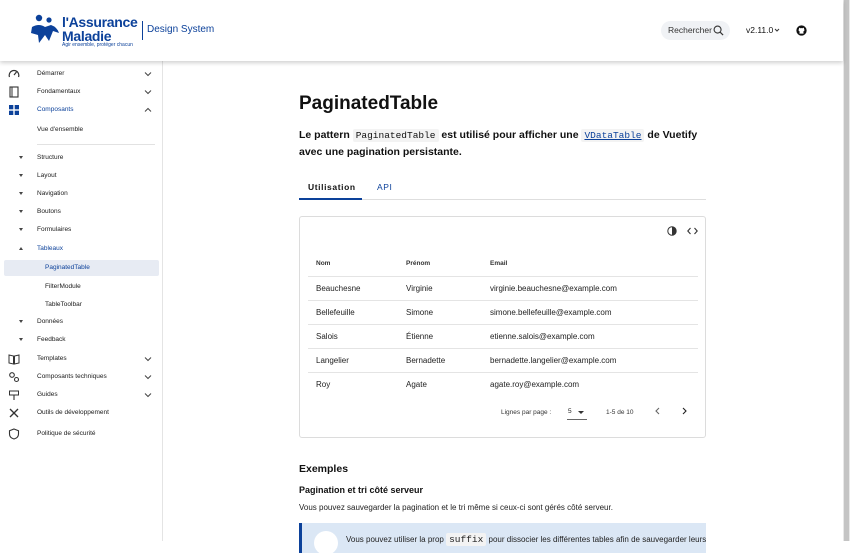 The image size is (850, 555). What do you see at coordinates (14, 413) in the screenshot?
I see `tools-icon` at bounding box center [14, 413].